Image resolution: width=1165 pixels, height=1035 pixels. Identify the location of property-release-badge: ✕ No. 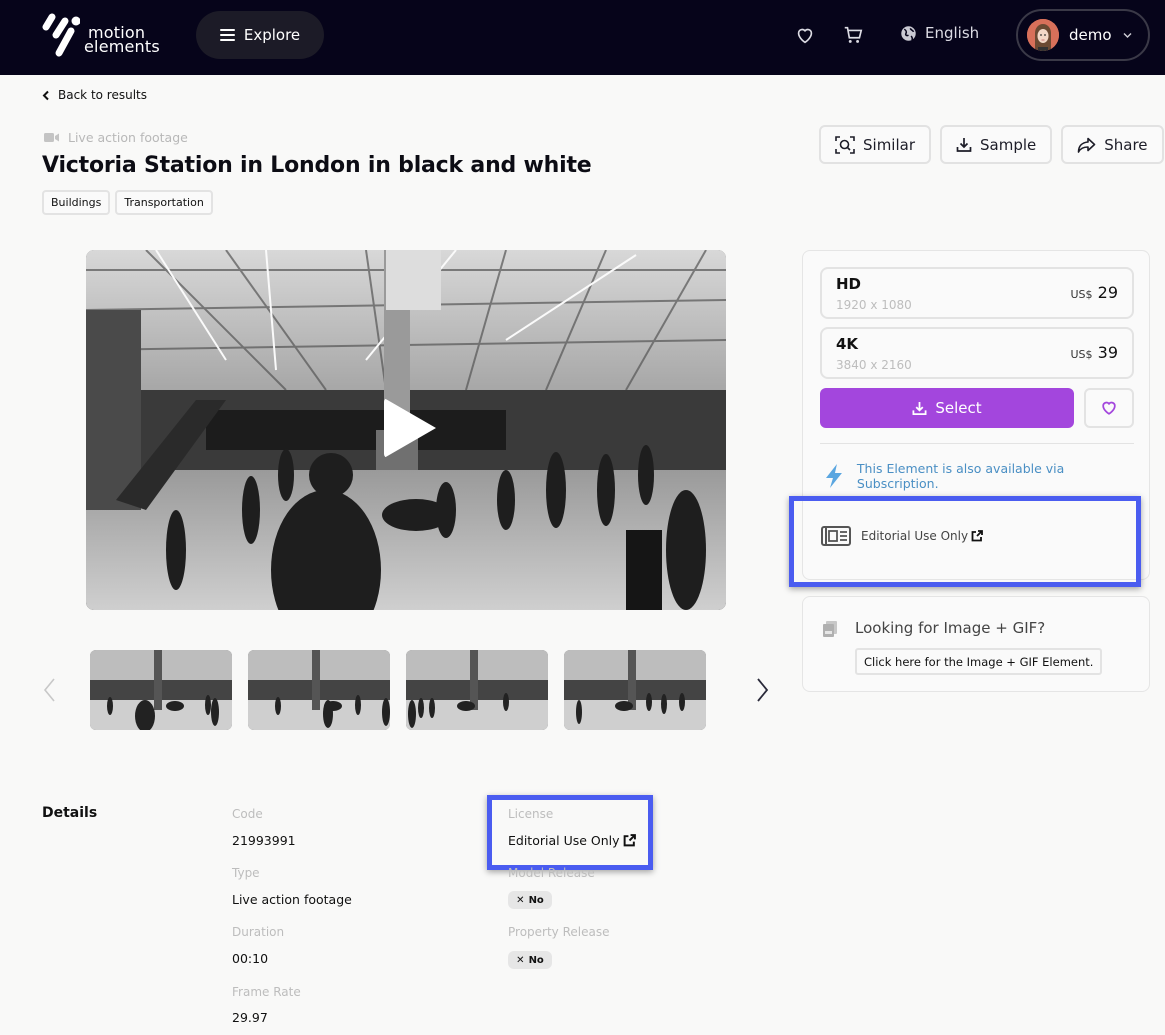
(530, 960).